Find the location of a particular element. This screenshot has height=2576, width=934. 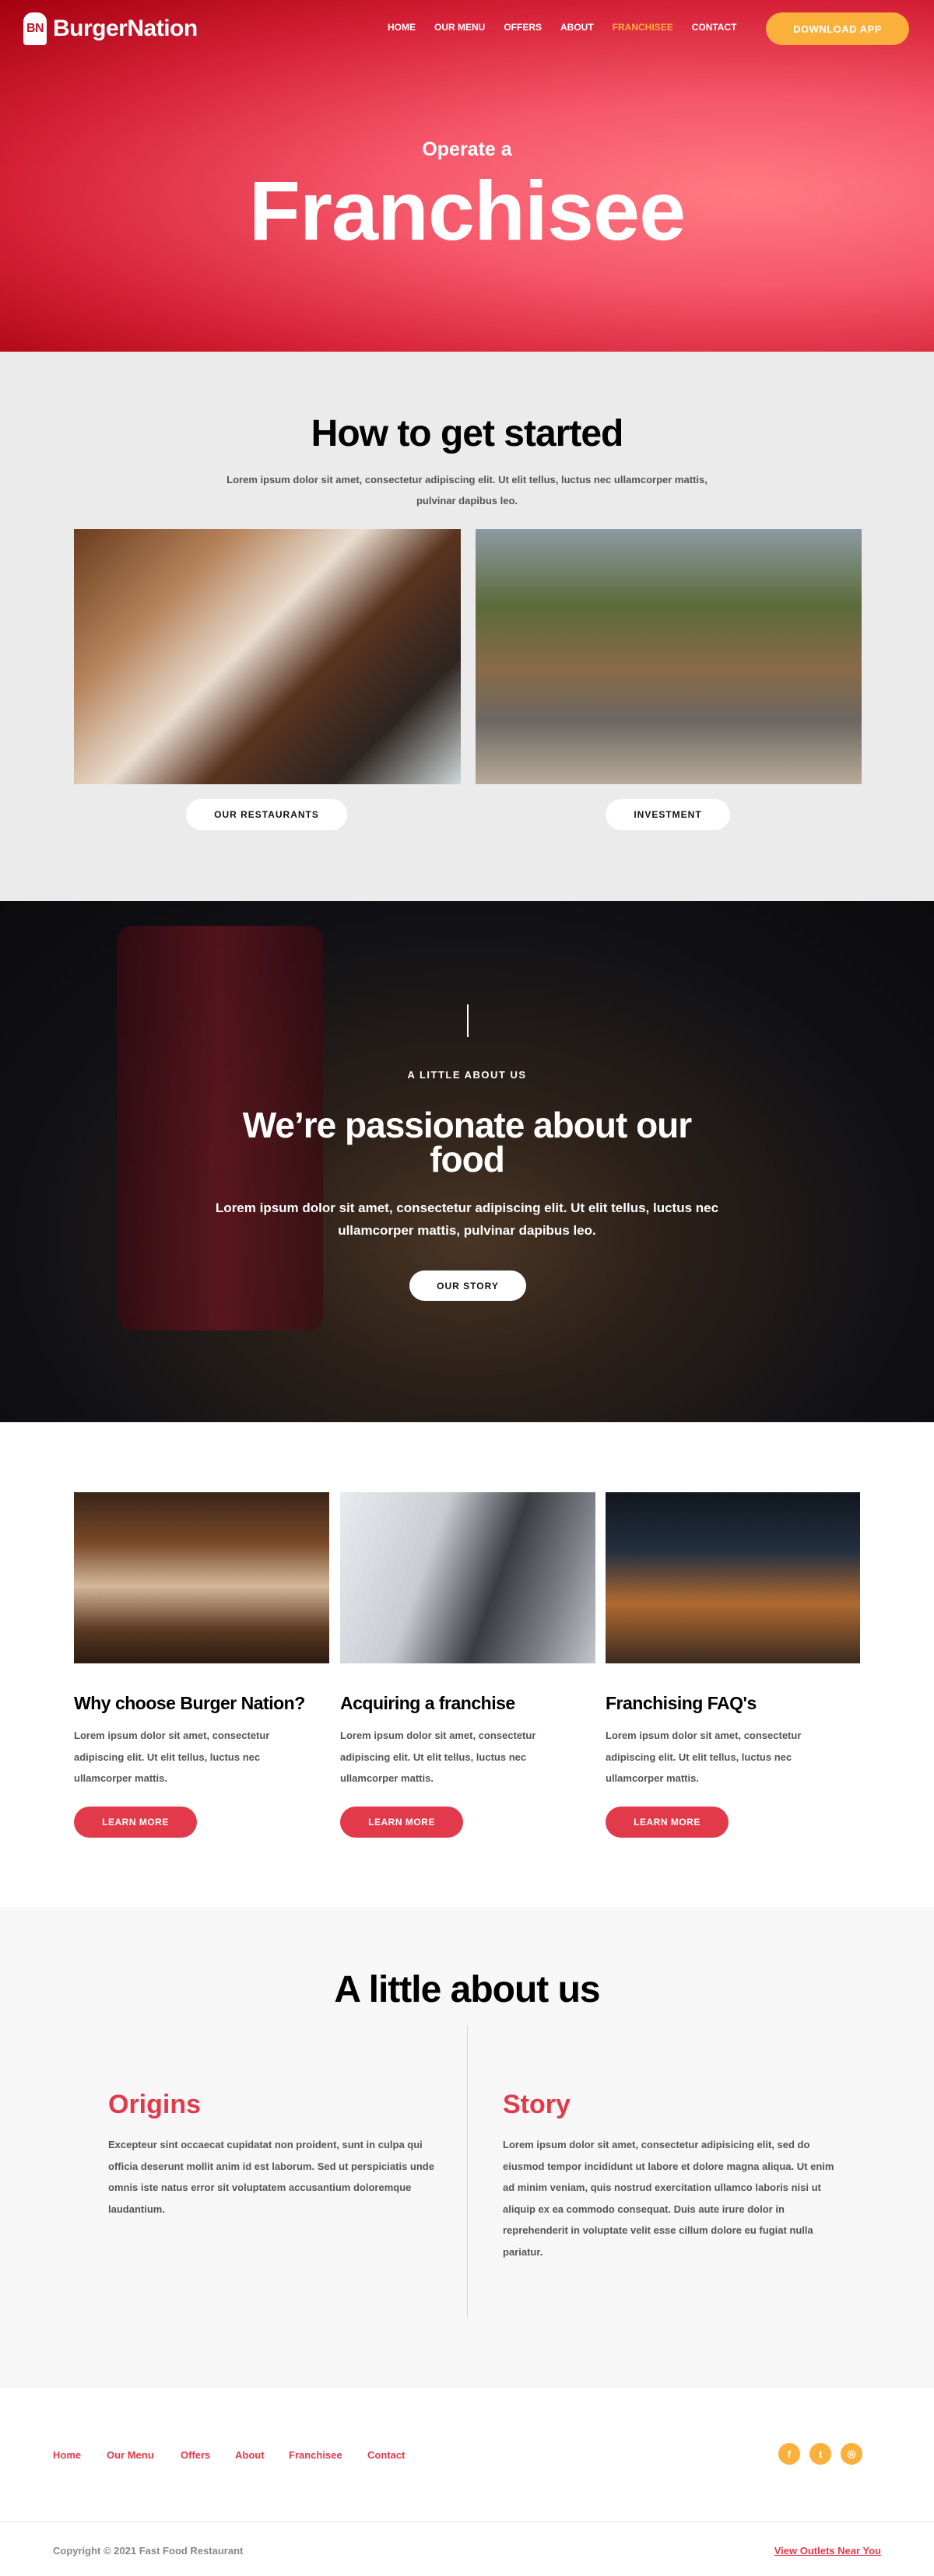

handshake-image is located at coordinates (467, 1577).